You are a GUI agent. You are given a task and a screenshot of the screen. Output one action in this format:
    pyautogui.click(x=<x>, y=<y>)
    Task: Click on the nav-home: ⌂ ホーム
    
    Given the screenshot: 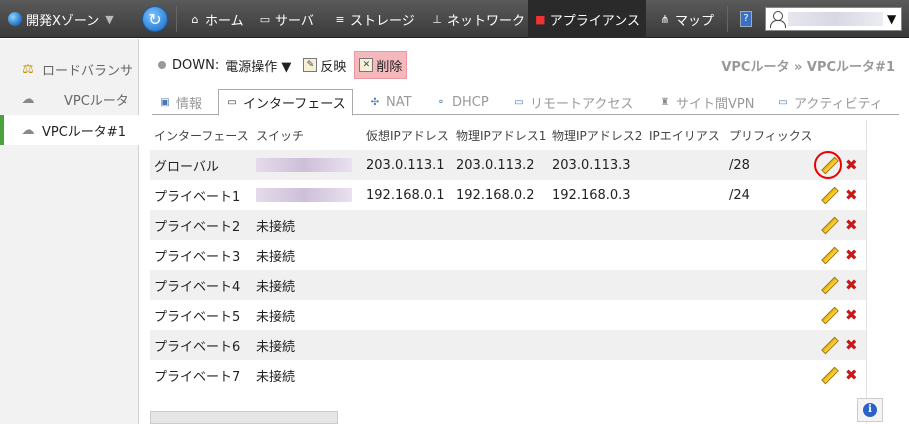 What is the action you would take?
    pyautogui.click(x=216, y=19)
    